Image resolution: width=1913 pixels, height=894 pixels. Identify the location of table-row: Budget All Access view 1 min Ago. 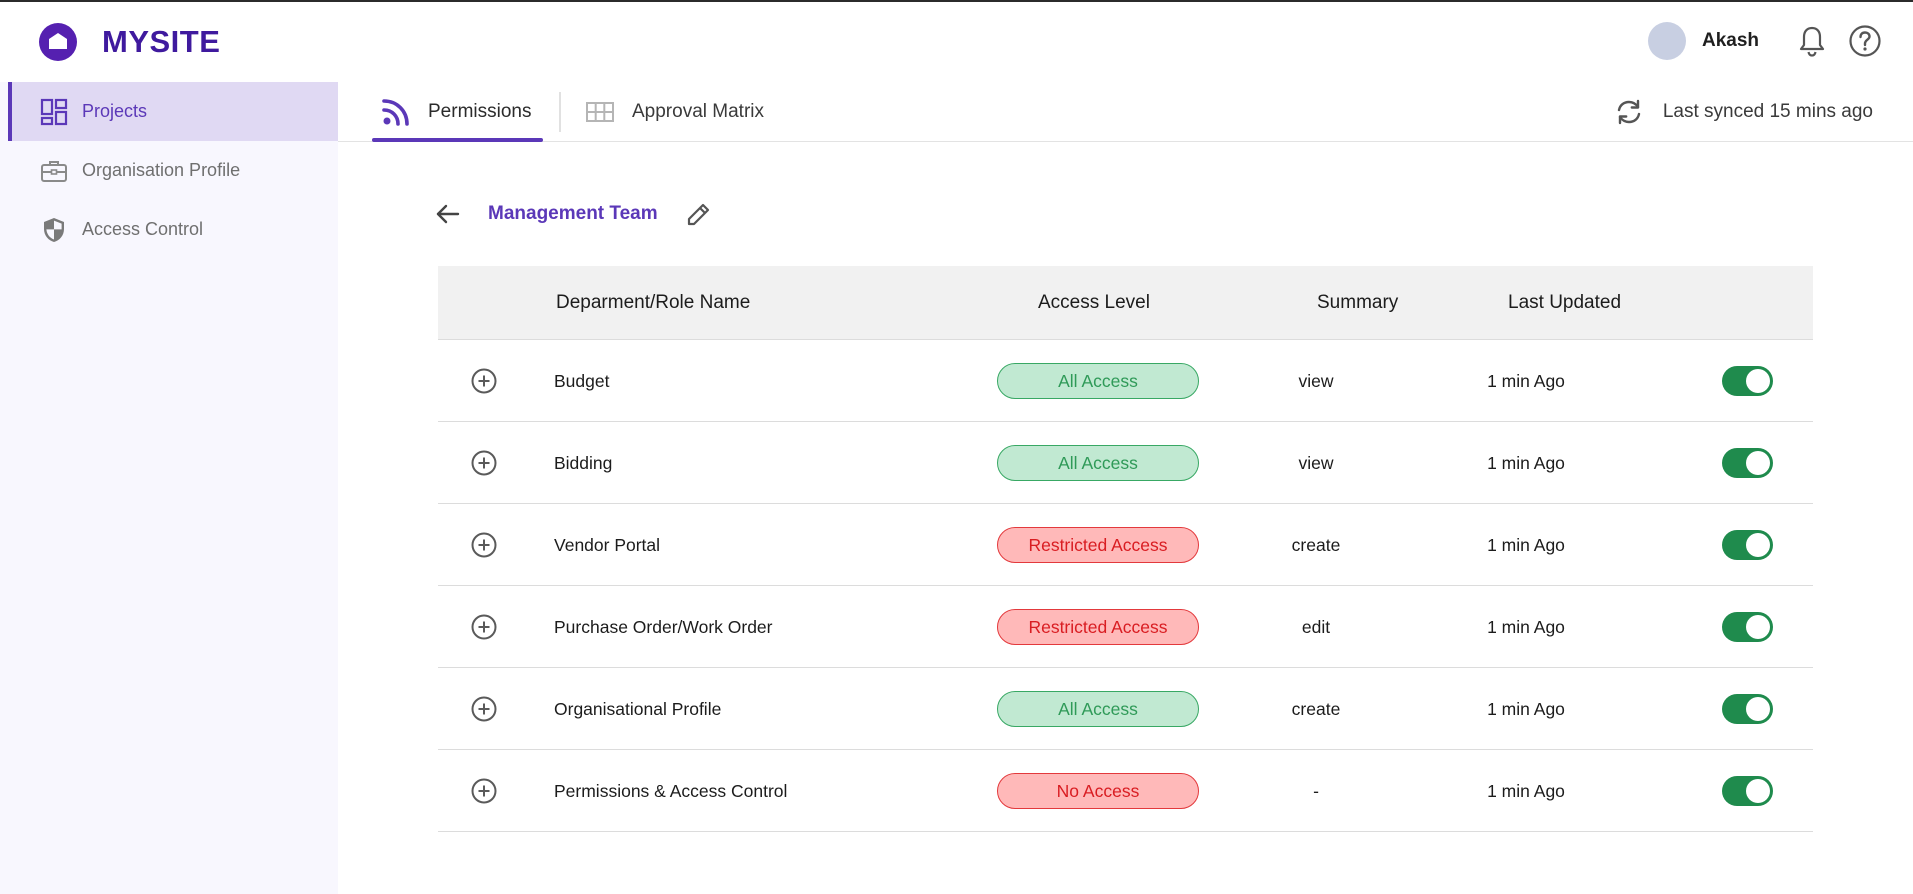
(1125, 381).